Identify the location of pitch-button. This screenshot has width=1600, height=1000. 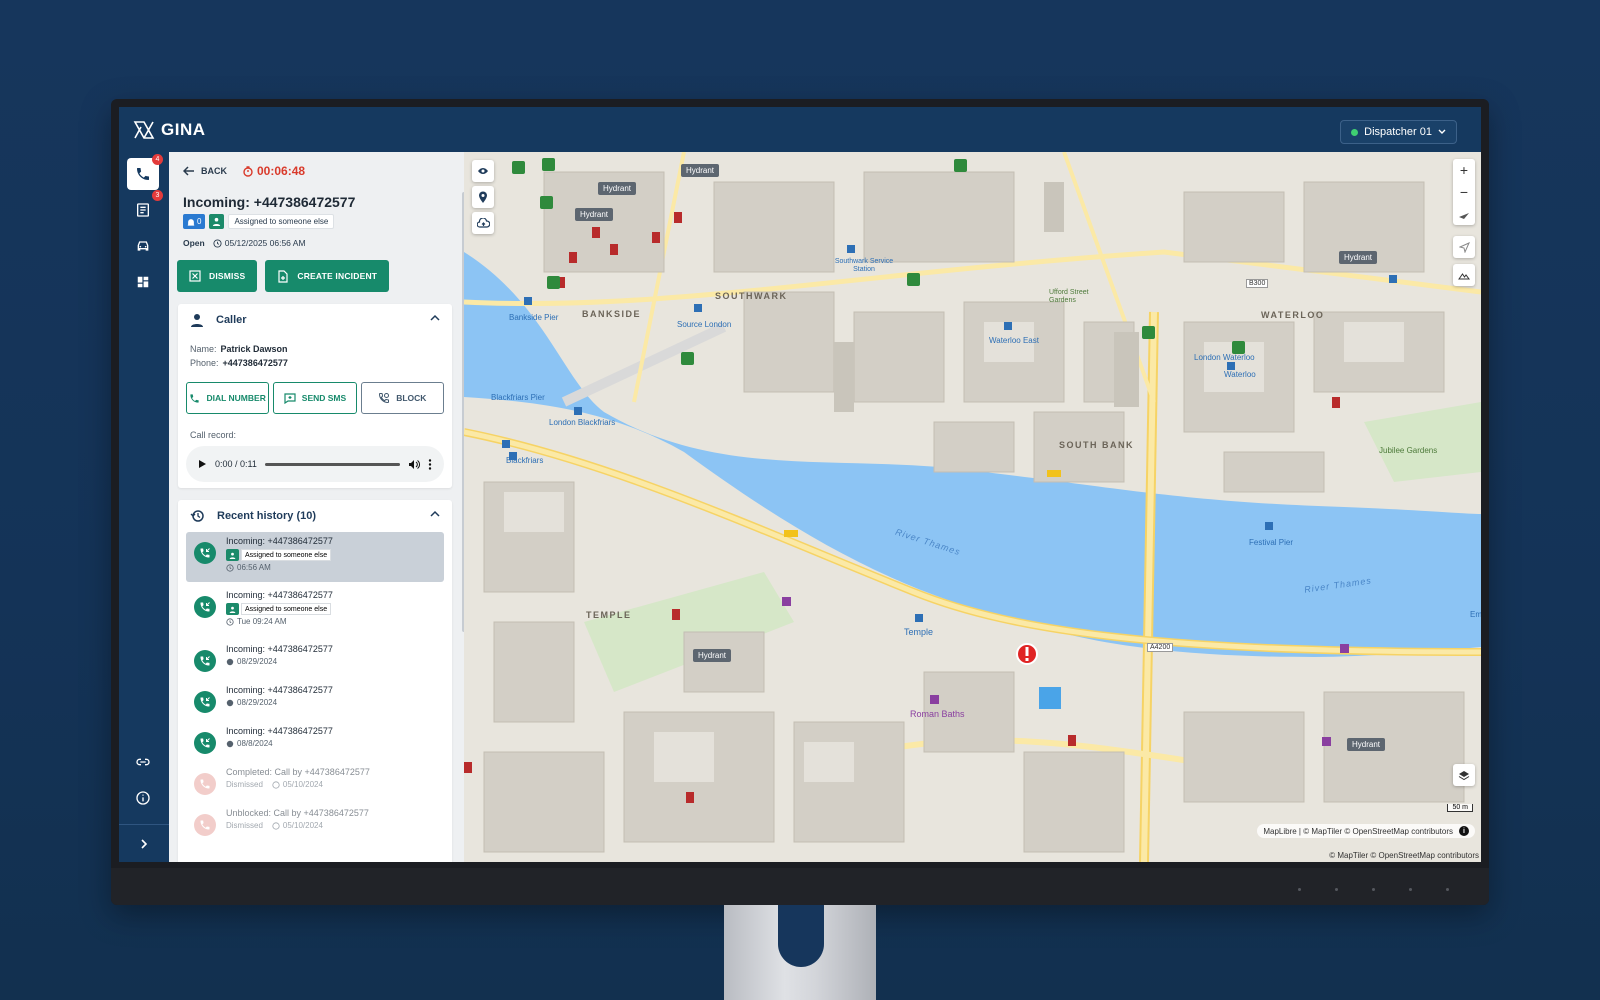
(1464, 214).